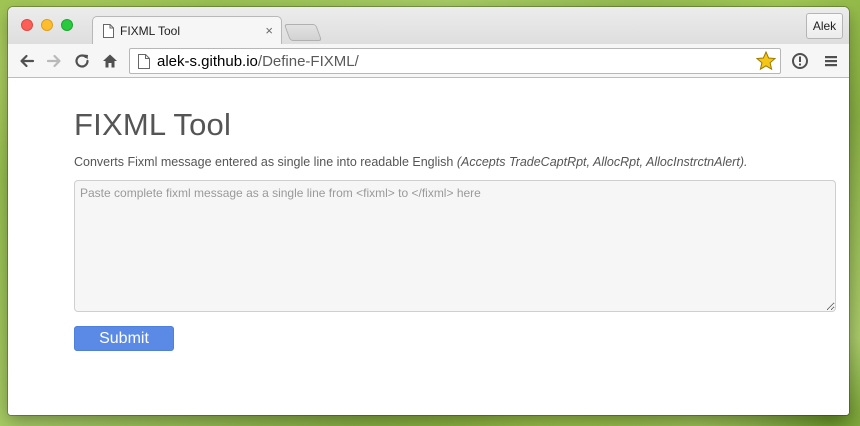  I want to click on home-icon, so click(110, 61).